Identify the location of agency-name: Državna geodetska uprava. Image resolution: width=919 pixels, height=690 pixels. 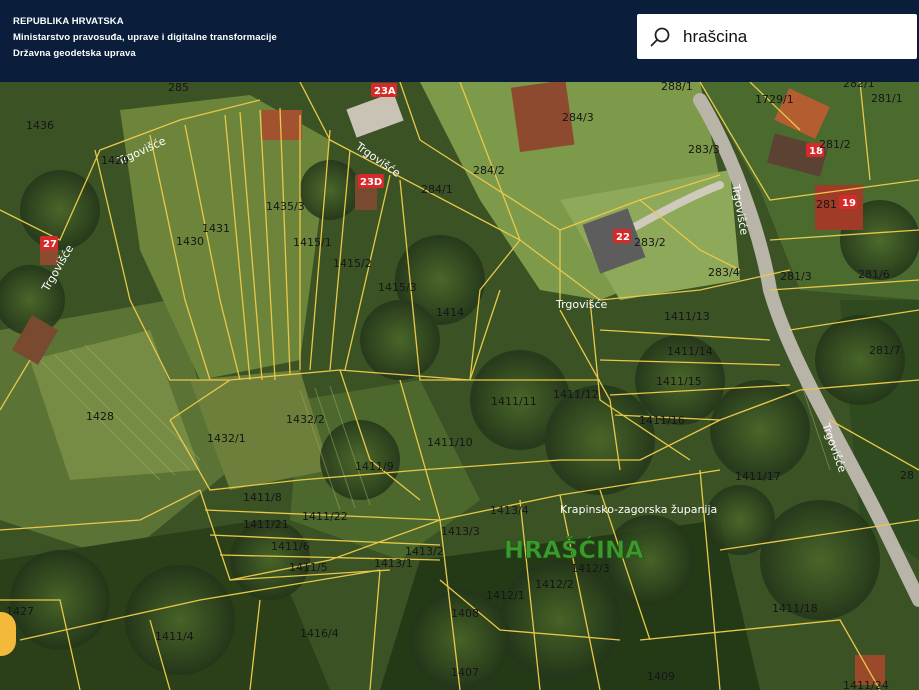
(74, 53).